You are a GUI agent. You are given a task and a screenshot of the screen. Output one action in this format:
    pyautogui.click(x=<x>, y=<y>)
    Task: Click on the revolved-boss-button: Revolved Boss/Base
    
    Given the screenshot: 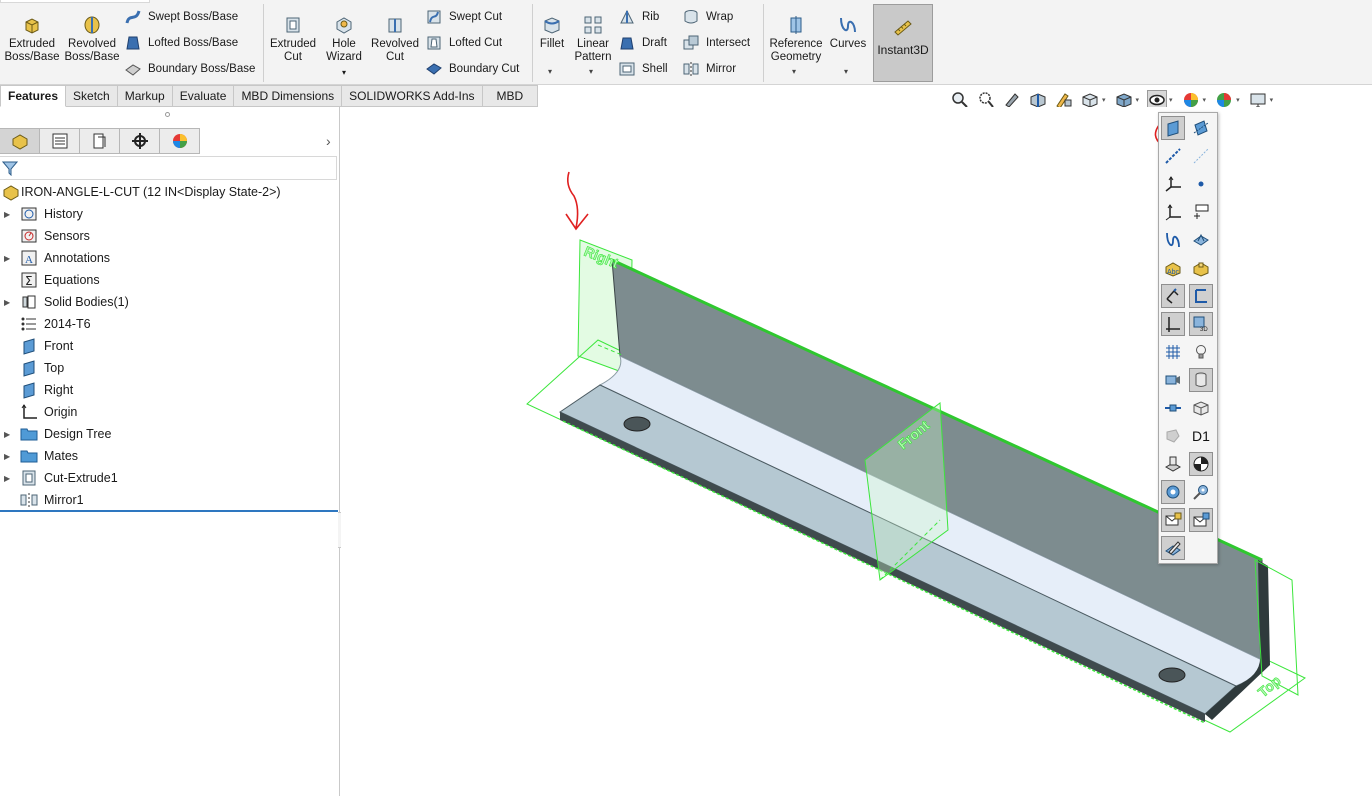 What is the action you would take?
    pyautogui.click(x=92, y=34)
    